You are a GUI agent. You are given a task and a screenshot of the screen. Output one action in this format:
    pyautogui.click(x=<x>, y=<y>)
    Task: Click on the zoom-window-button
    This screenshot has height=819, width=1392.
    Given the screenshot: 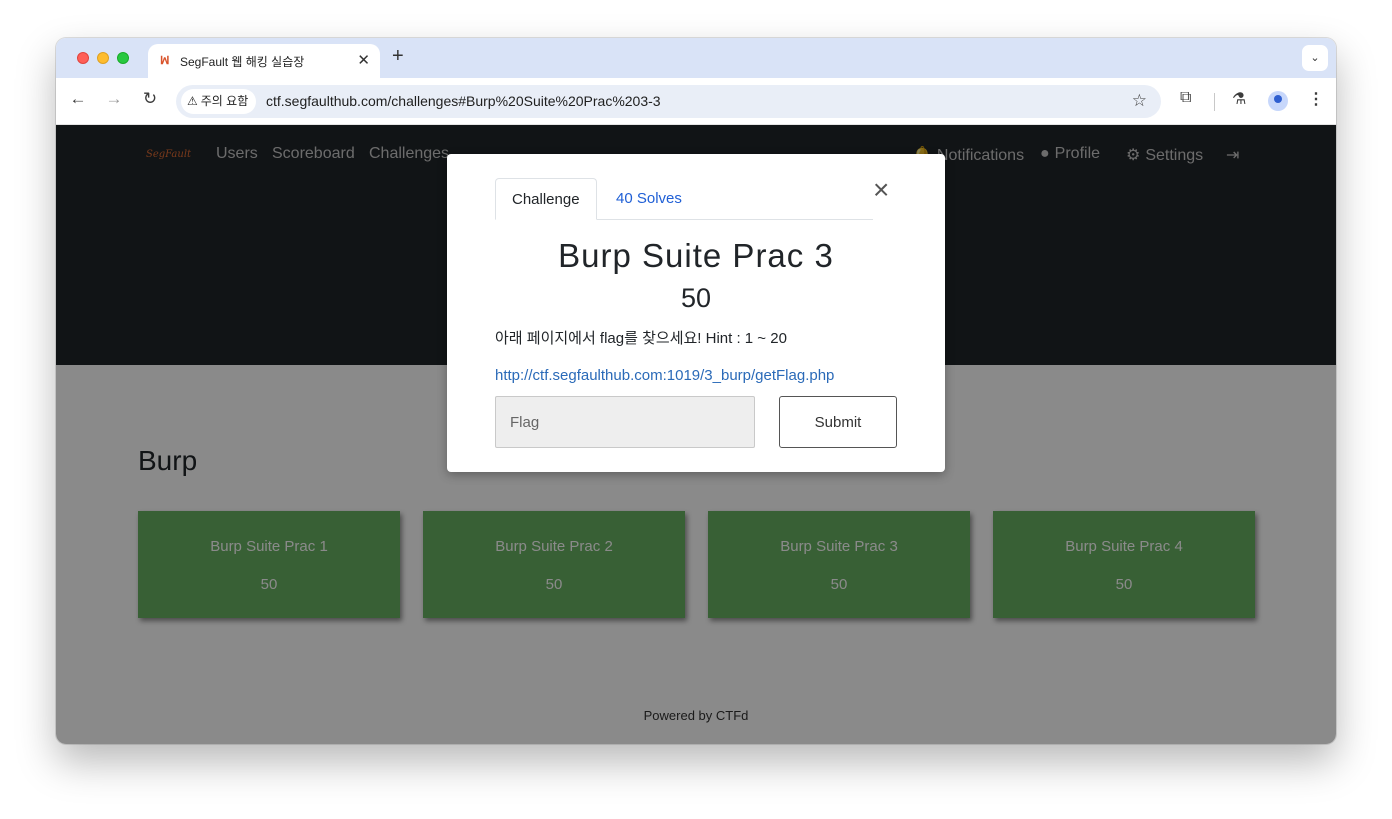 What is the action you would take?
    pyautogui.click(x=123, y=58)
    